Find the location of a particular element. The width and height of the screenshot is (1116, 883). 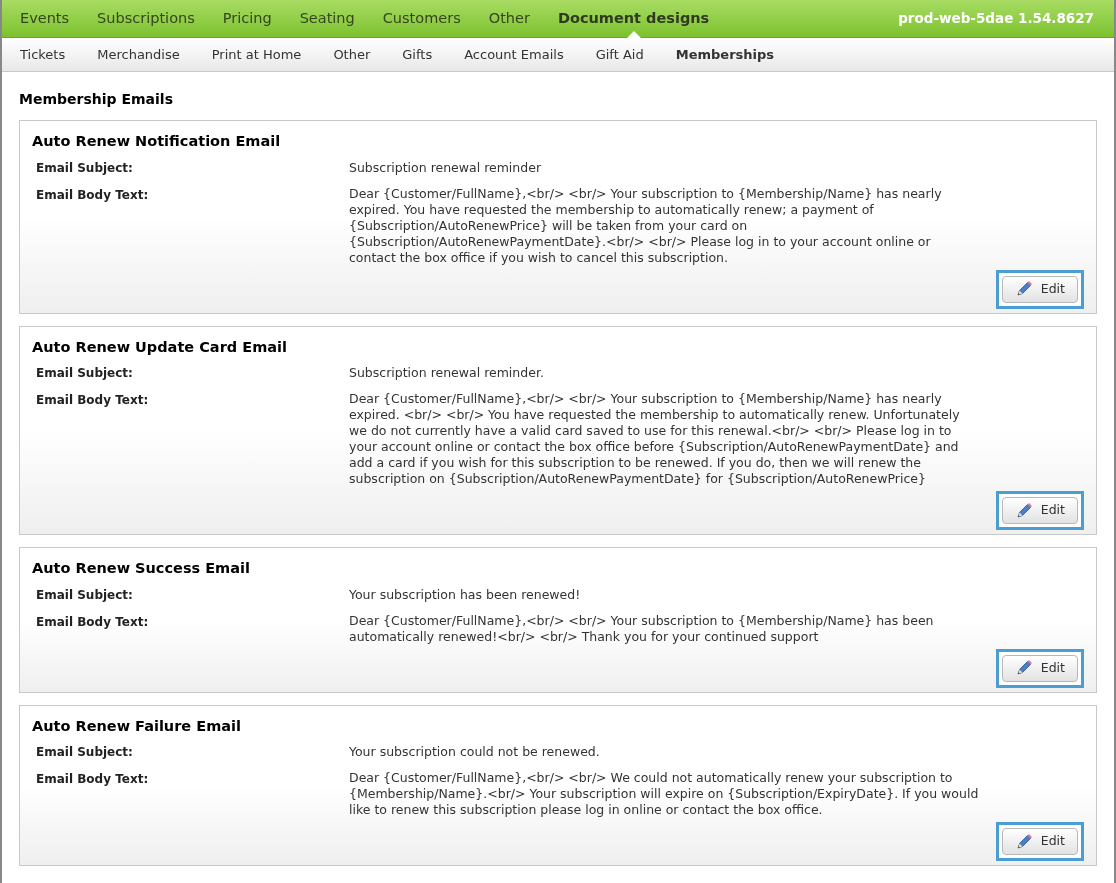

sub-nav-tab: Memberships is located at coordinates (725, 54).